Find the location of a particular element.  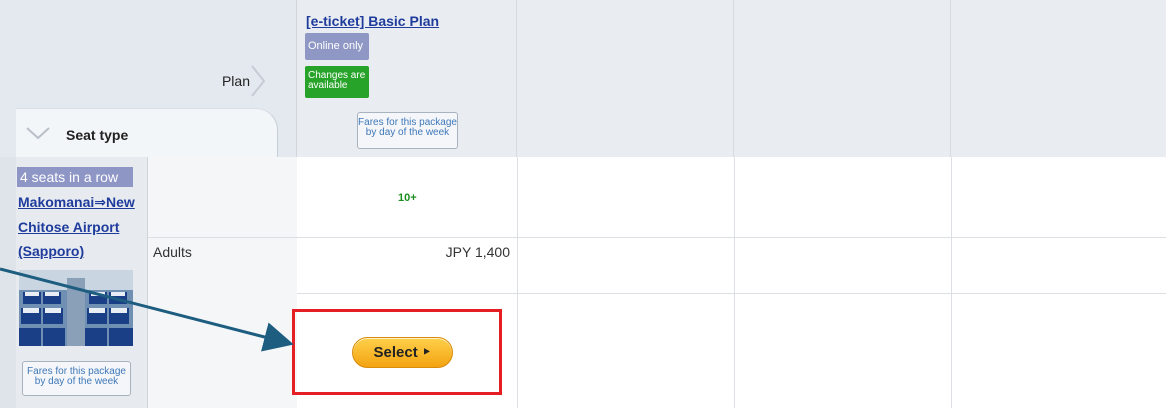

seat-type-chip: 4 seats in a row is located at coordinates (75, 177).